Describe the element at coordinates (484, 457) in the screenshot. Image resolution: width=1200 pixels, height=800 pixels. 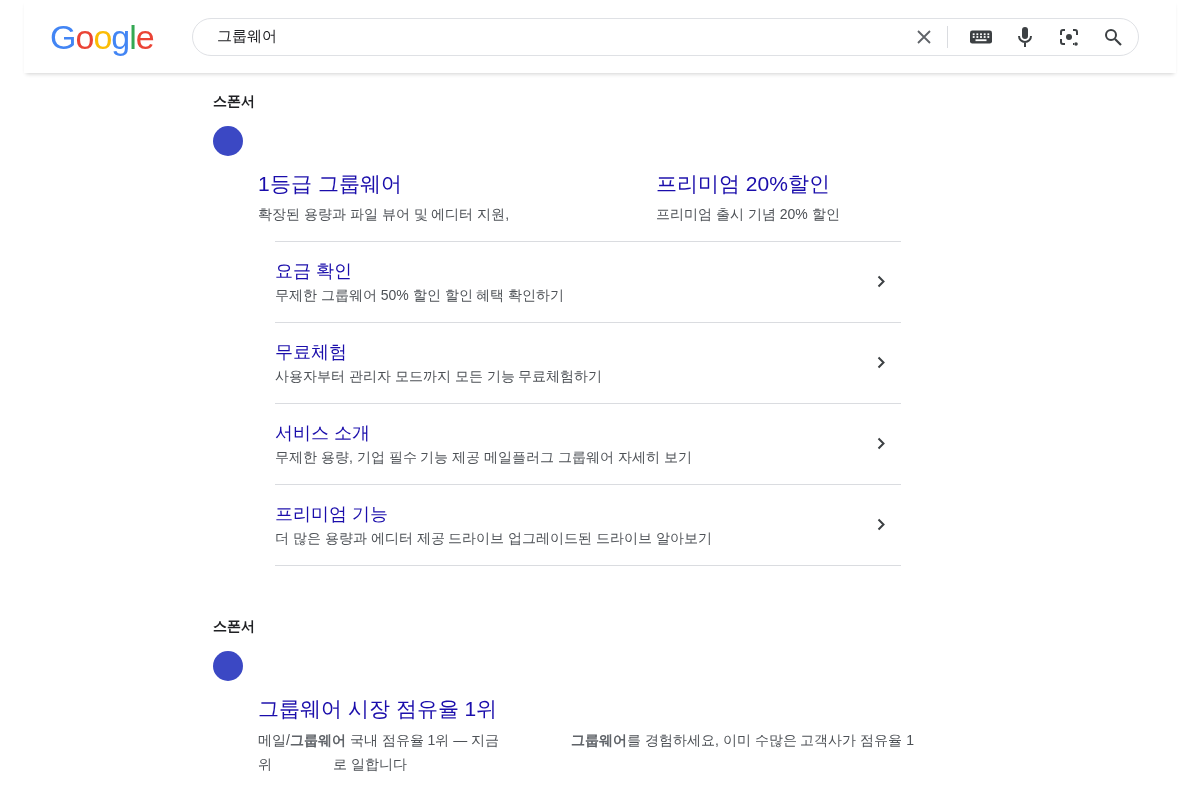
I see `sitelink-description: 무제한 용량, 기업 필수 기능 제공 메일플러그 그룹웨어 자세히 보기` at that location.